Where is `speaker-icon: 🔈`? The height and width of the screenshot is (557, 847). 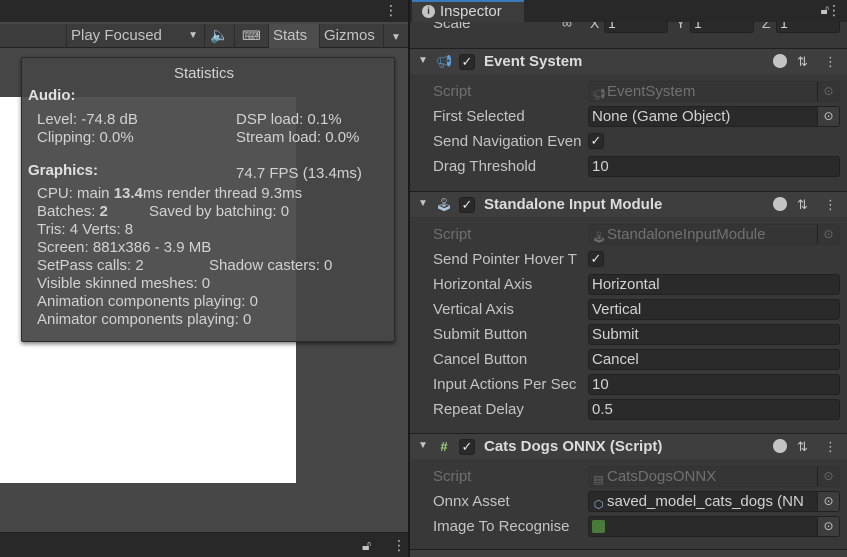 speaker-icon: 🔈 is located at coordinates (219, 35).